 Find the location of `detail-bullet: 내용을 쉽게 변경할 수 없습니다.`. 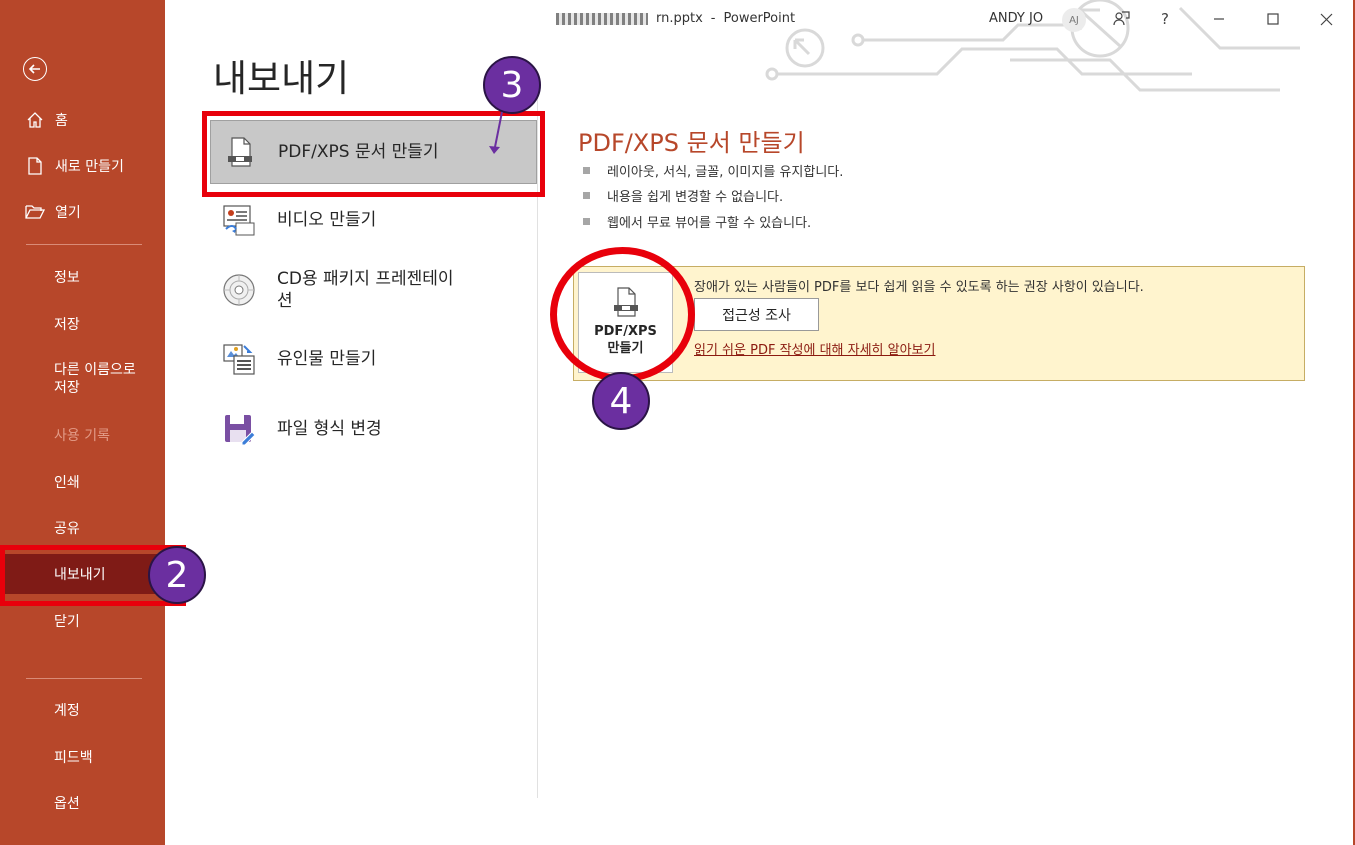

detail-bullet: 내용을 쉽게 변경할 수 없습니다. is located at coordinates (683, 195).